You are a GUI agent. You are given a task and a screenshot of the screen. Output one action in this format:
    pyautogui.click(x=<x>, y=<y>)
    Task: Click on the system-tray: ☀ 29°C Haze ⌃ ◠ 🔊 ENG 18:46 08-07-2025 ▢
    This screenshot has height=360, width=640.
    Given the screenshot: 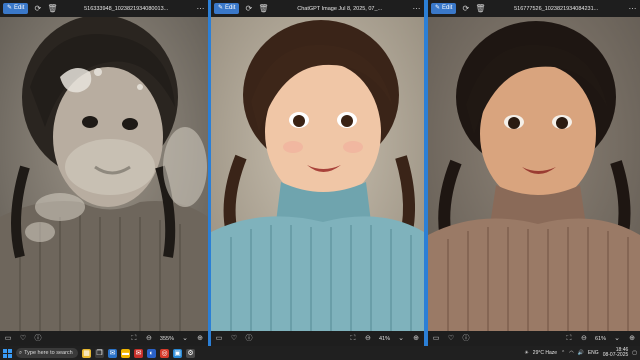 What is the action you would take?
    pyautogui.click(x=580, y=353)
    